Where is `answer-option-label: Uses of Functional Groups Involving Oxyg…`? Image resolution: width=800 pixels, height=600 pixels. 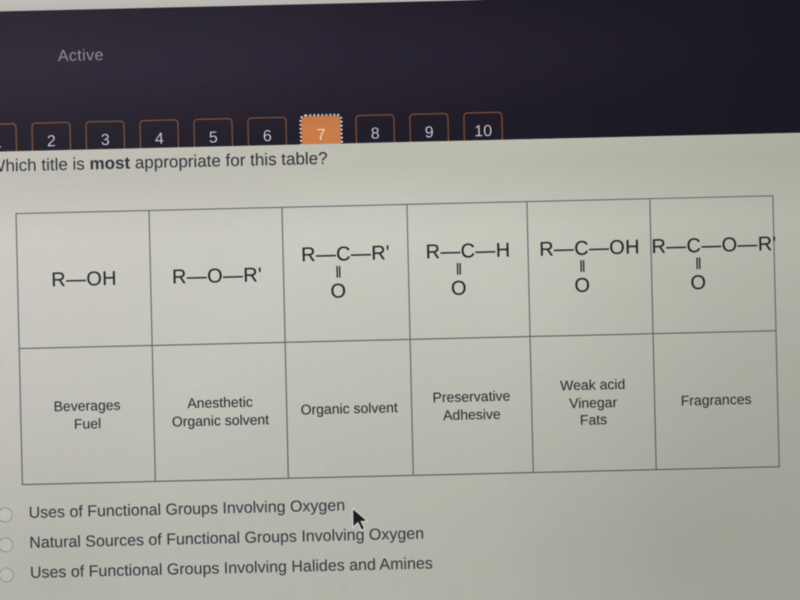 answer-option-label: Uses of Functional Groups Involving Oxyg… is located at coordinates (187, 509).